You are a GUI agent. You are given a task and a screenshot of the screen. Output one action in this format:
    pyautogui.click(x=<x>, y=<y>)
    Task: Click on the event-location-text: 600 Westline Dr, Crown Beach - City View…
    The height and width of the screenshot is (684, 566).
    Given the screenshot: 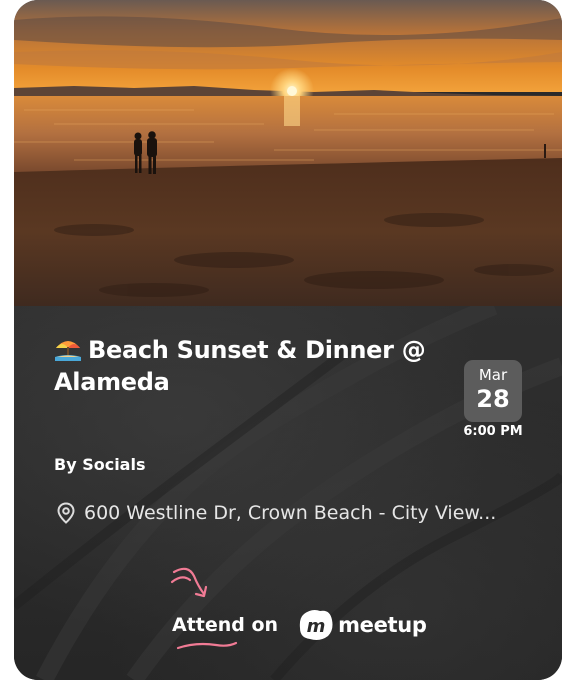 What is the action you would take?
    pyautogui.click(x=290, y=513)
    